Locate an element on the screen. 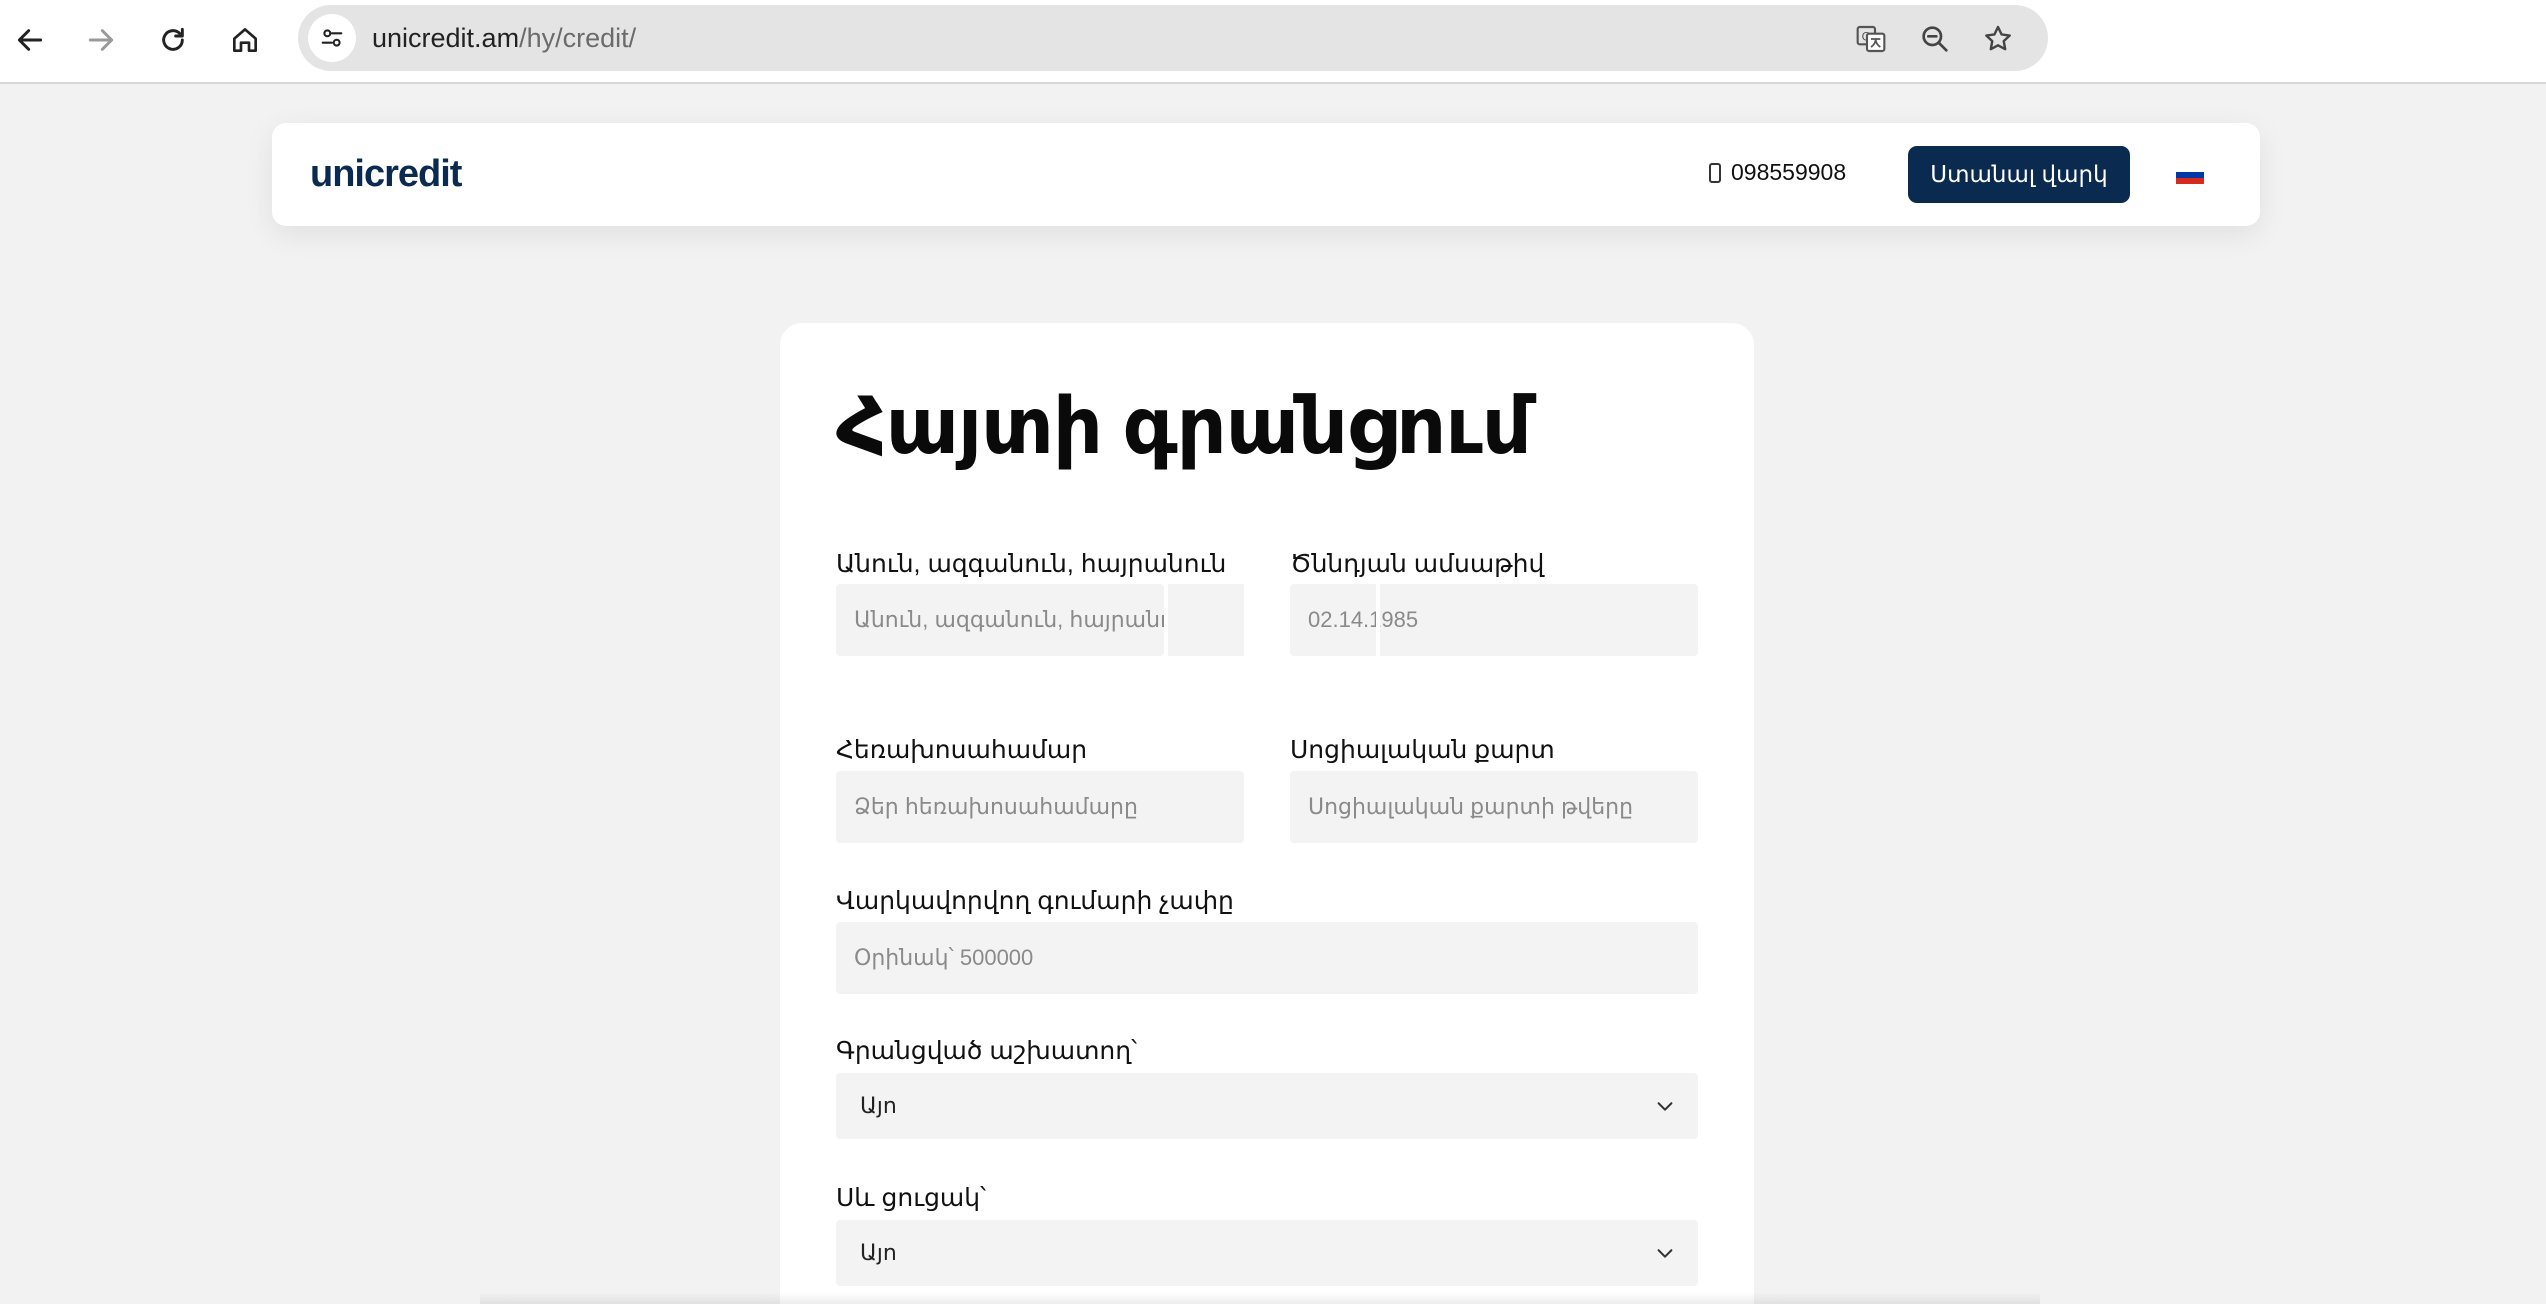  forward-button is located at coordinates (101, 40).